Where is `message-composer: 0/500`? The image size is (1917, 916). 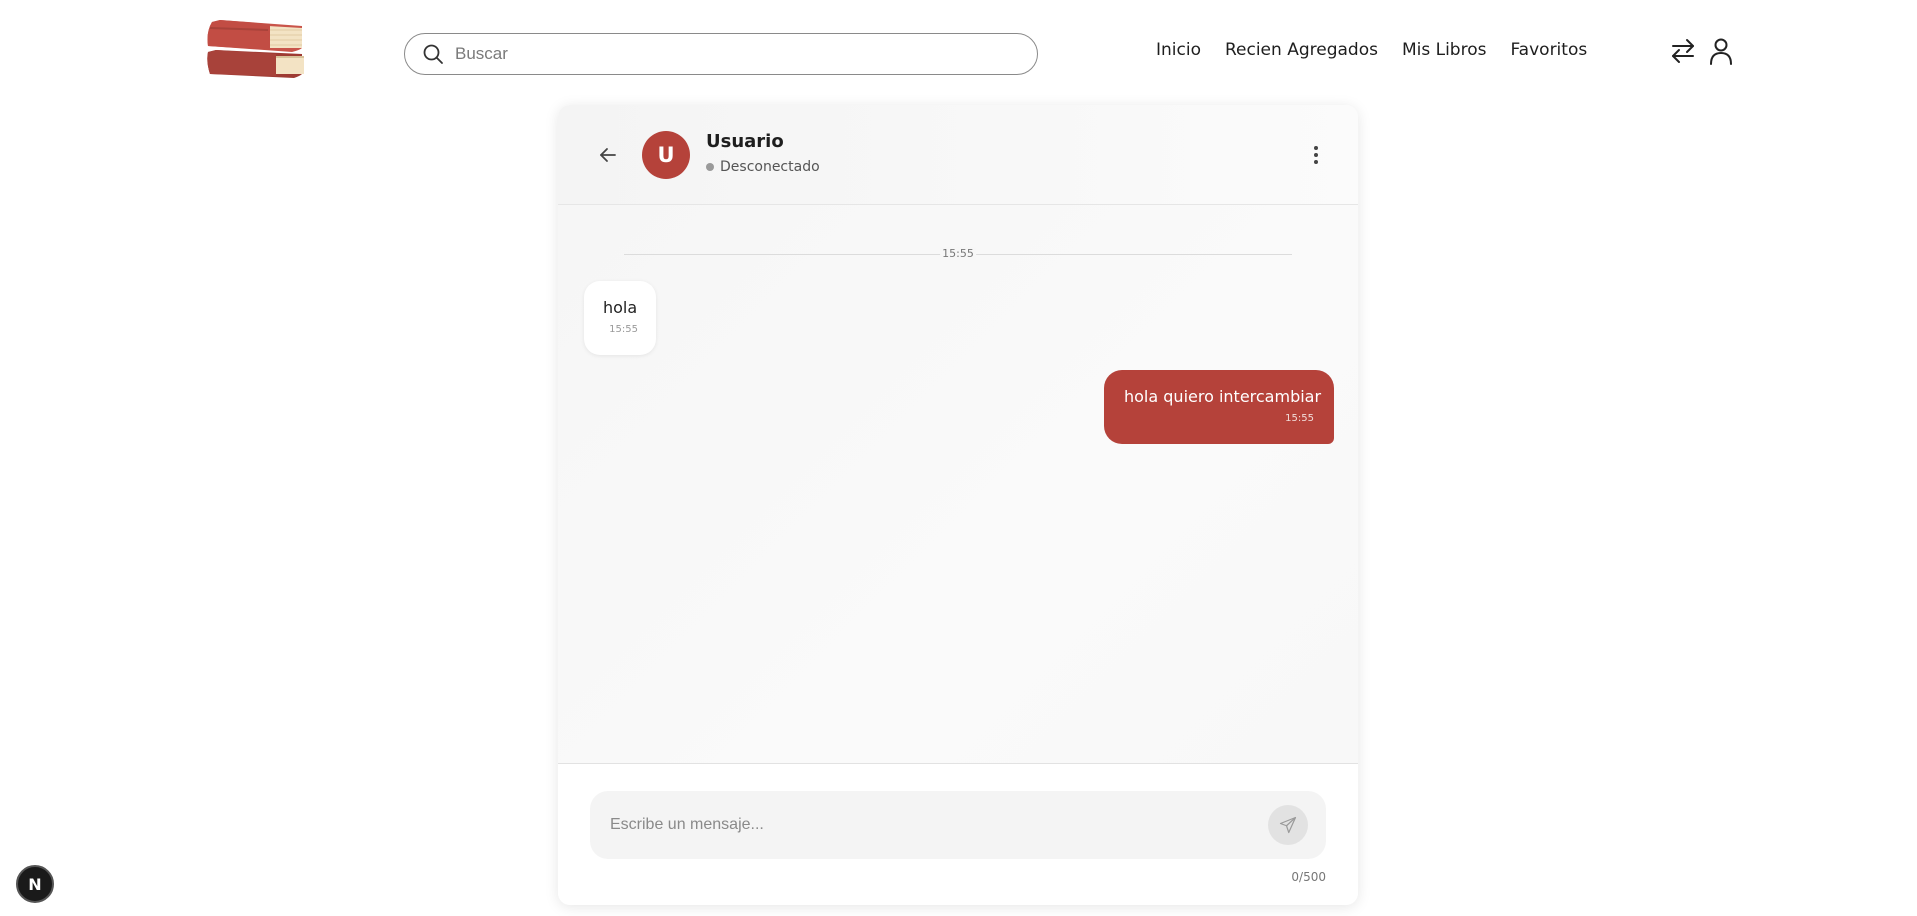
message-composer: 0/500 is located at coordinates (958, 834).